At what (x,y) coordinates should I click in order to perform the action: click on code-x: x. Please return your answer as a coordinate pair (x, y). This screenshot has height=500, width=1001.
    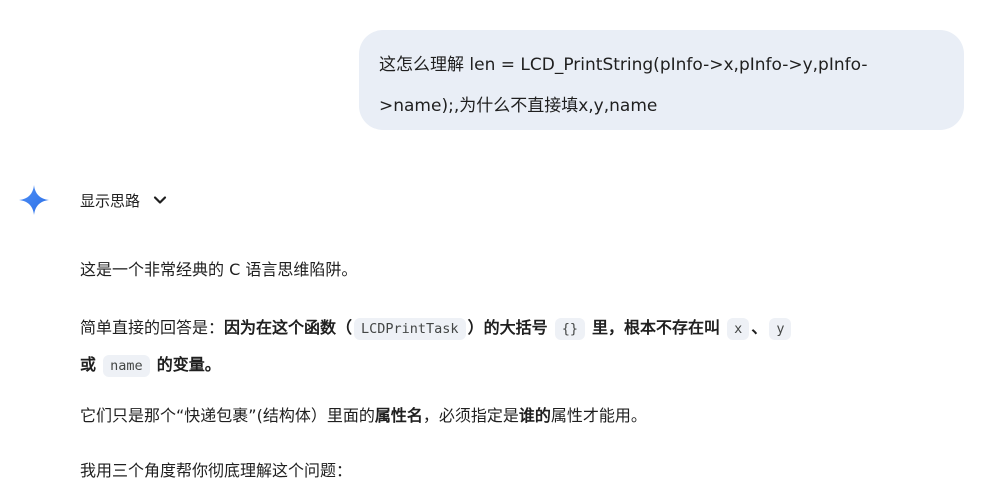
    Looking at the image, I should click on (738, 329).